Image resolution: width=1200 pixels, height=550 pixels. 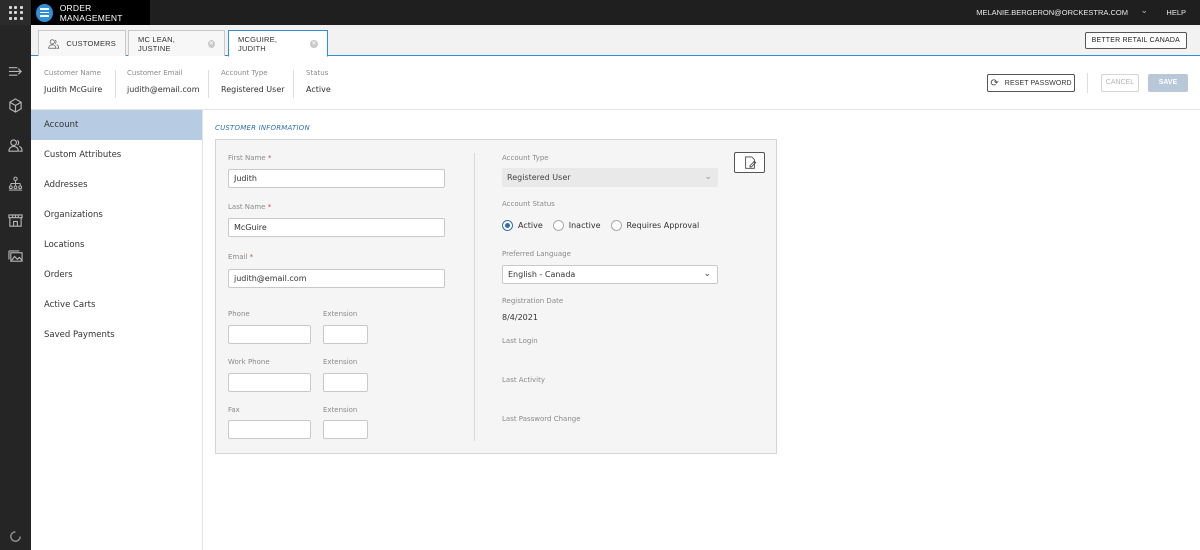 I want to click on phone-extension-input, so click(x=345, y=334).